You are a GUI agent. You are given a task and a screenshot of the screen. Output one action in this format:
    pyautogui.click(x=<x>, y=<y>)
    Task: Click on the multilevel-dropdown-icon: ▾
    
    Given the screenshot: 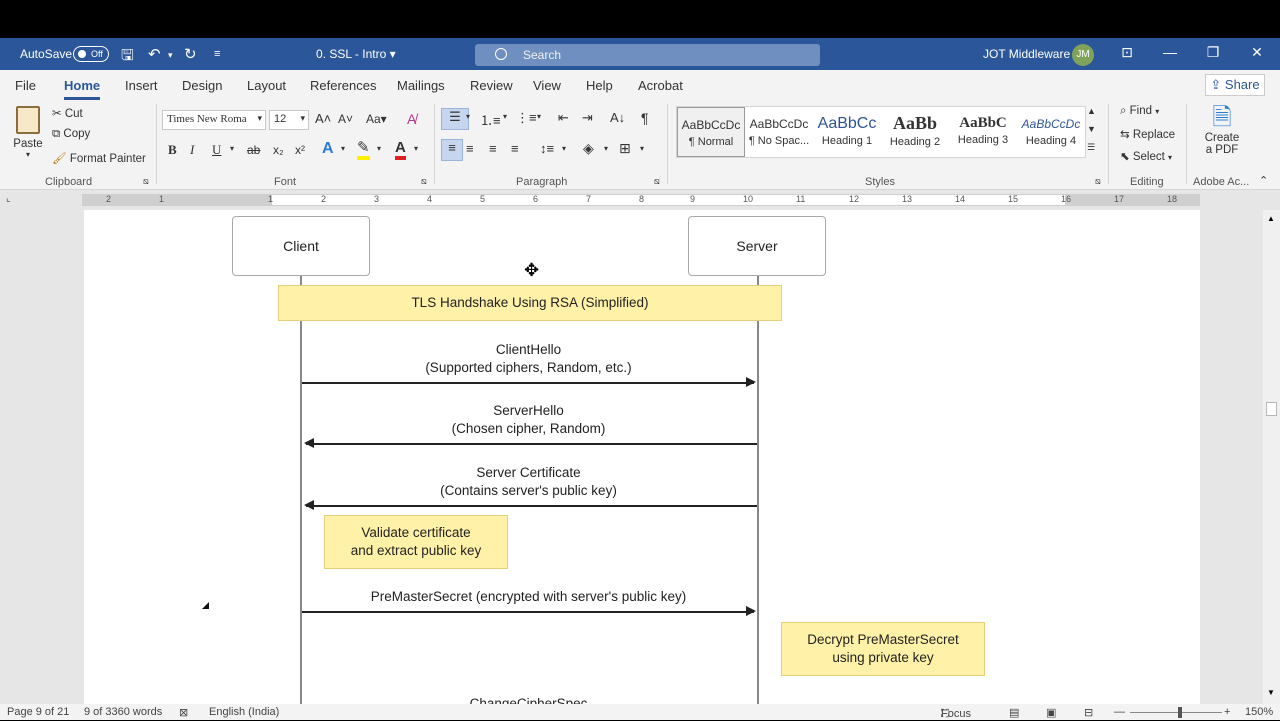 What is the action you would take?
    pyautogui.click(x=539, y=116)
    